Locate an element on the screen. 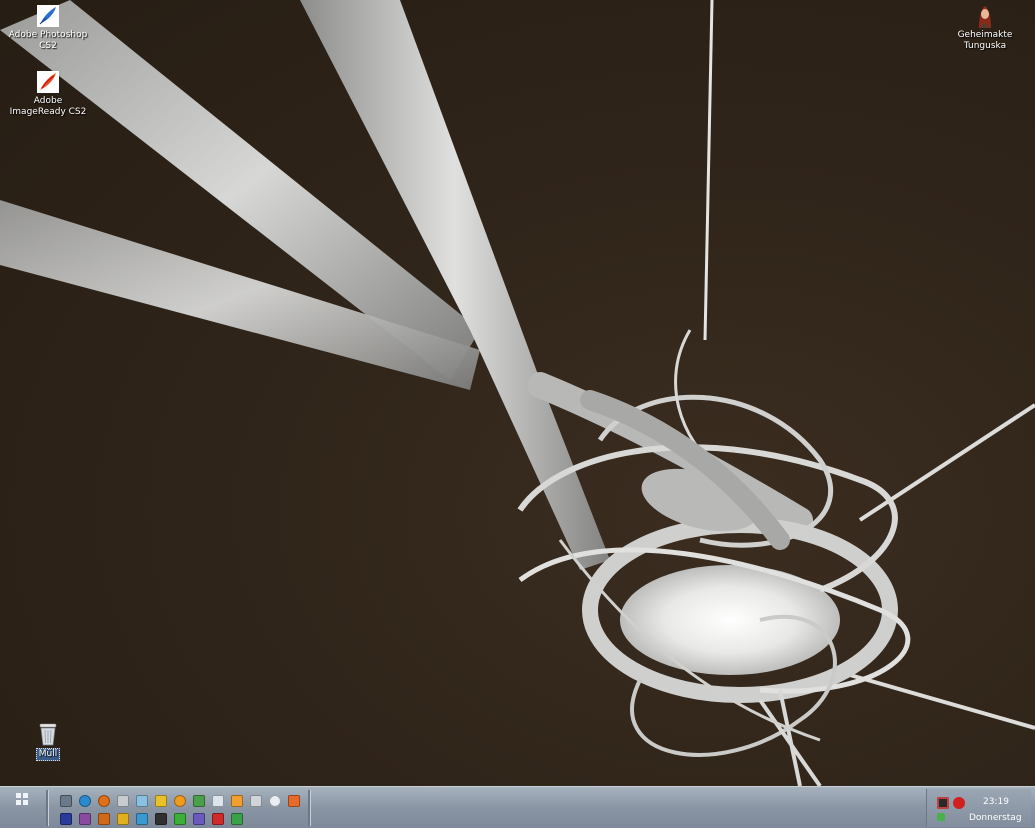 The image size is (1035, 828). quick-launch-bar is located at coordinates (181, 808).